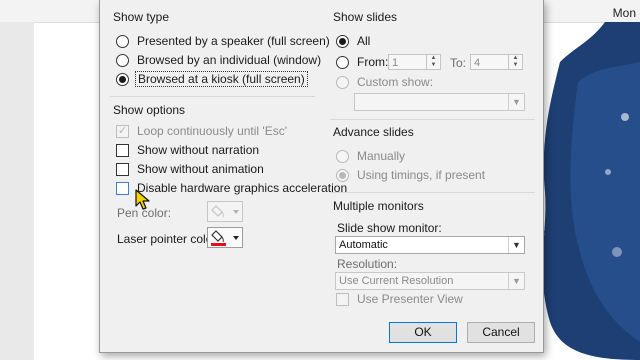  Describe the element at coordinates (17, 191) in the screenshot. I see `slide-thumbnail-pane` at that location.